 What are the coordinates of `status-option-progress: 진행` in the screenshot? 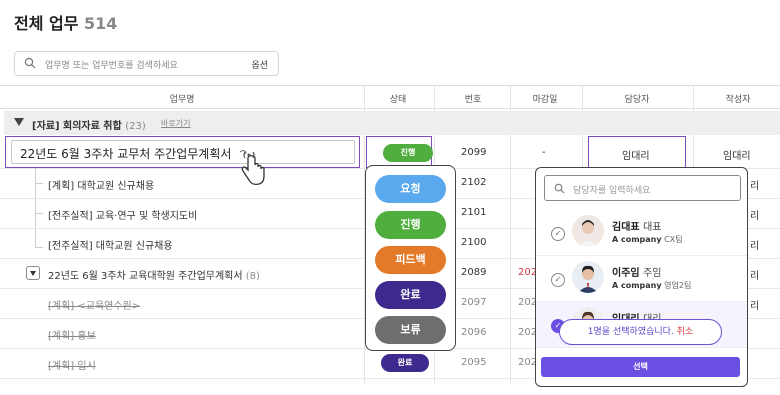 It's located at (410, 225).